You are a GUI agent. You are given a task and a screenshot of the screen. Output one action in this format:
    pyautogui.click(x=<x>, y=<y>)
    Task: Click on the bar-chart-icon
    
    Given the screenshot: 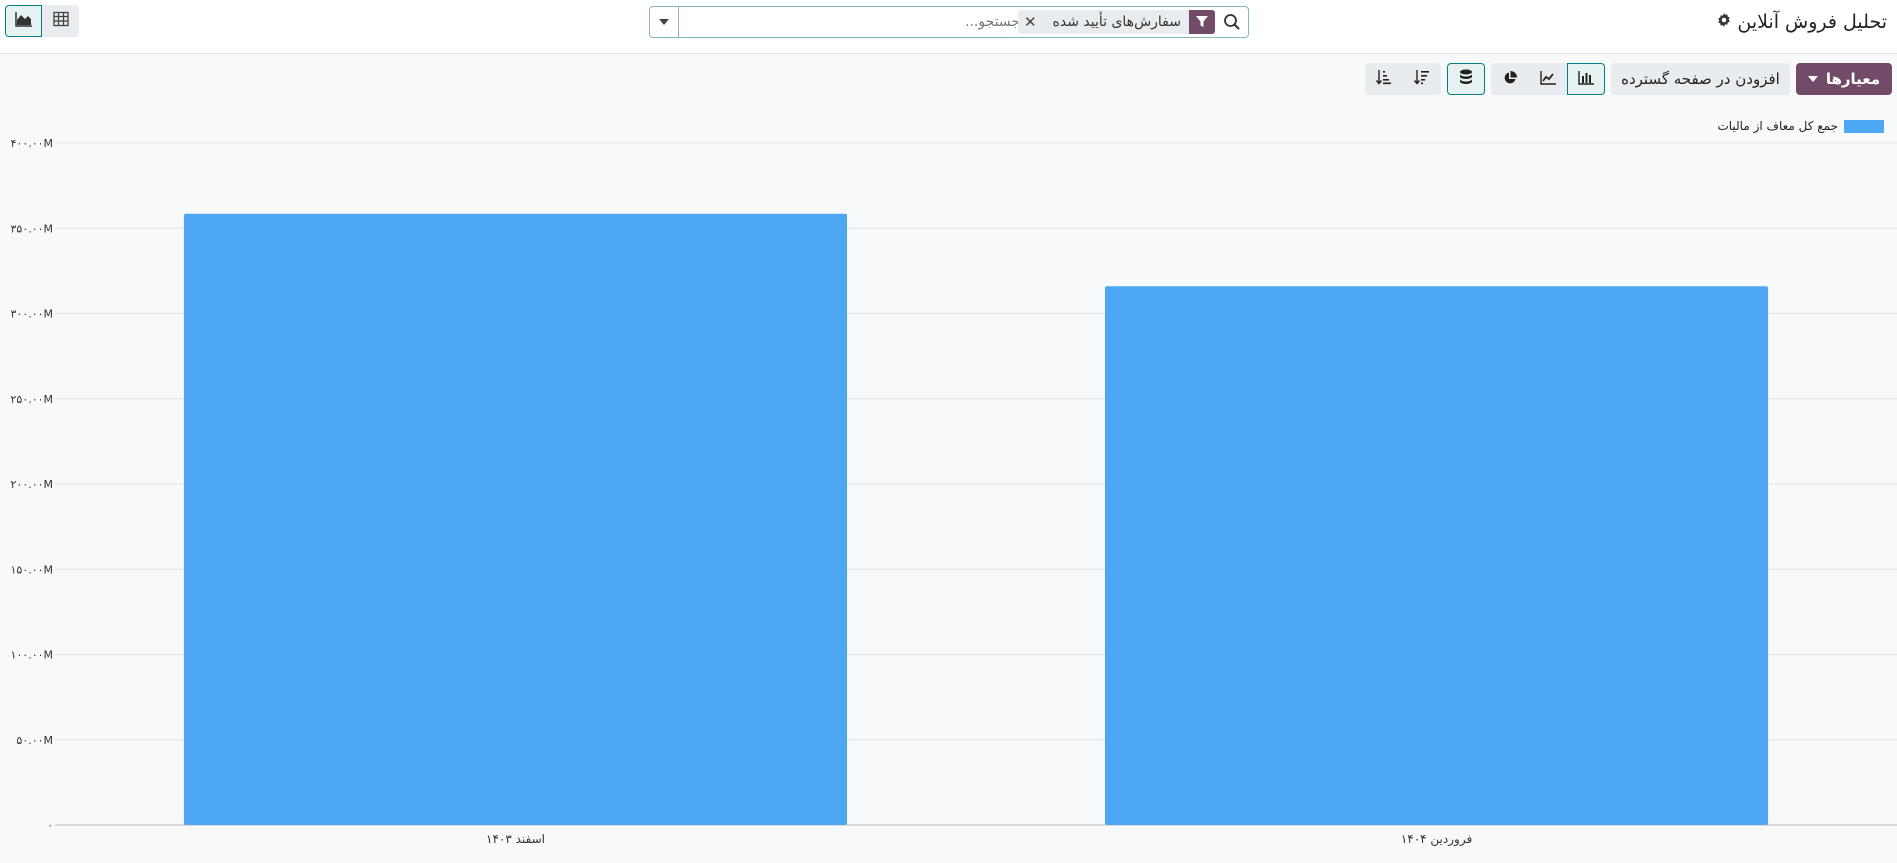 What is the action you would take?
    pyautogui.click(x=1586, y=79)
    